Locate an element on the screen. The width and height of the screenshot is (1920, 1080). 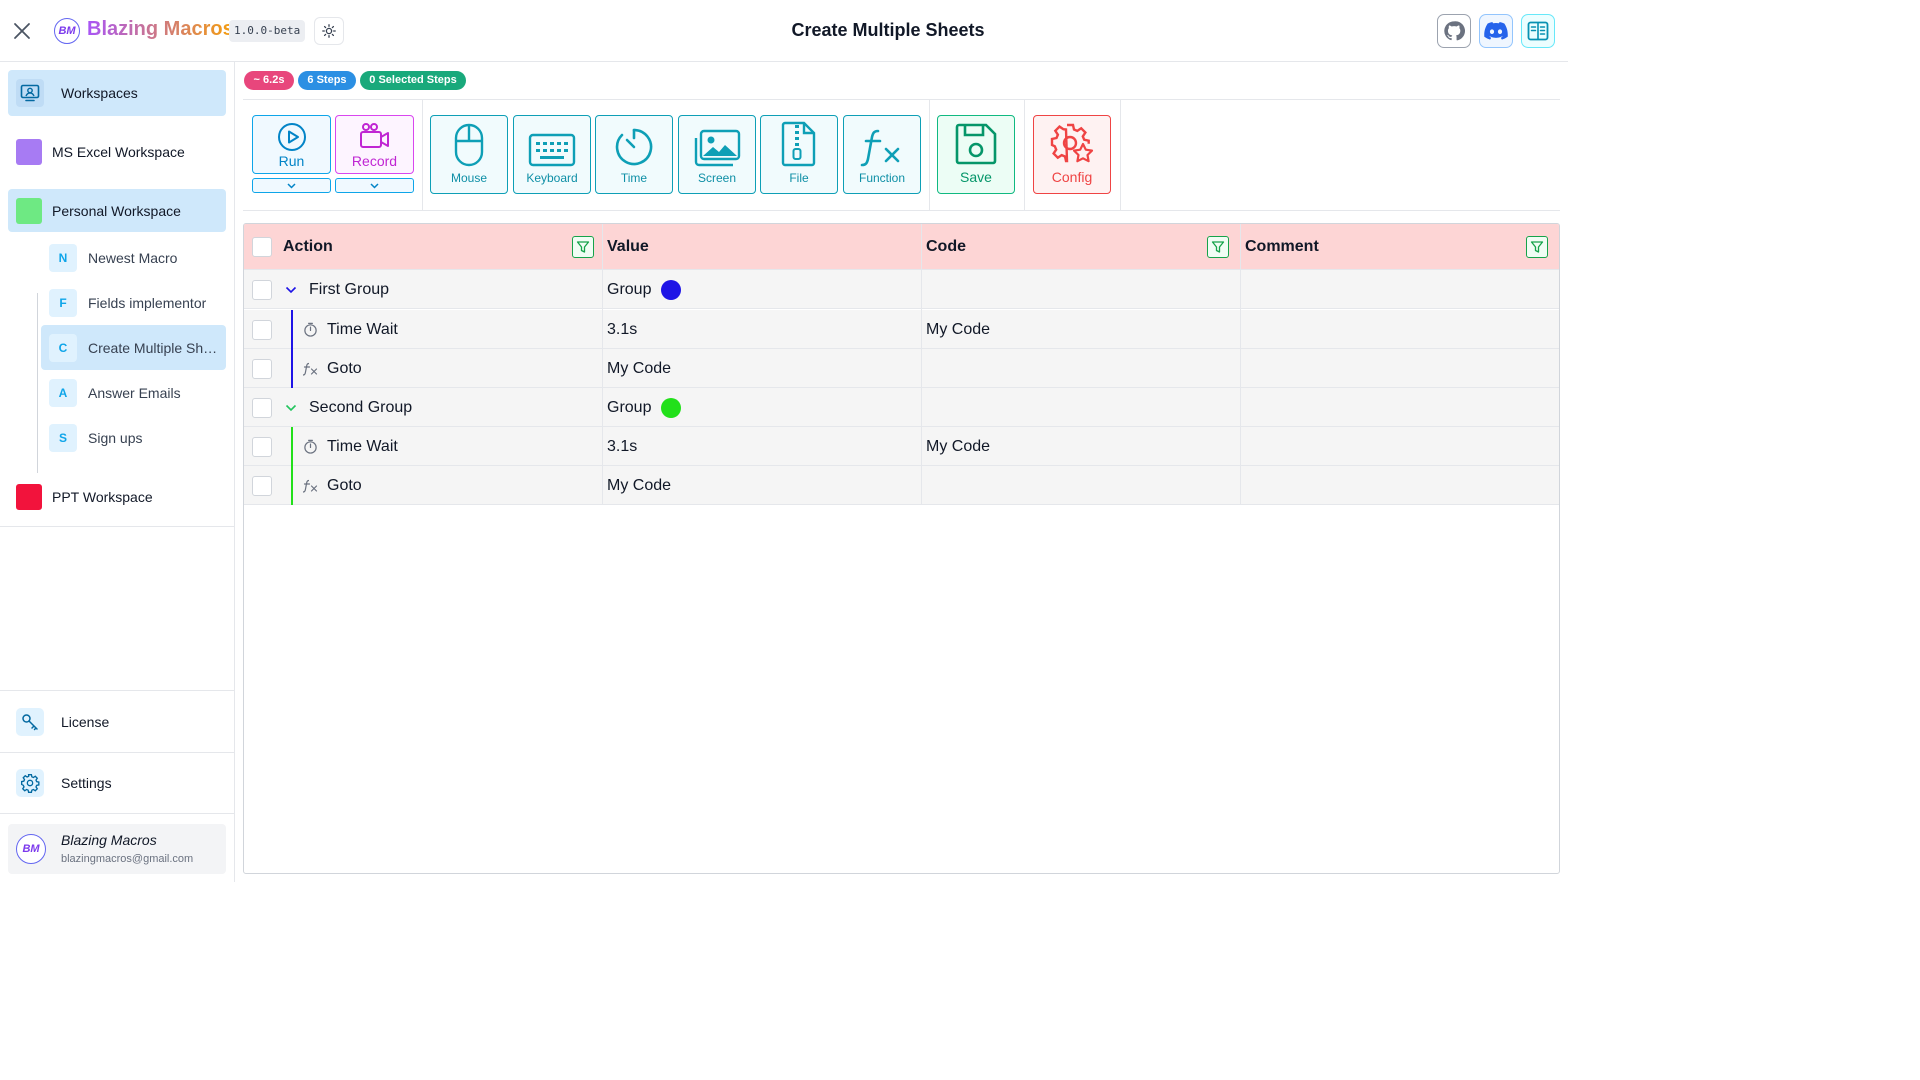
workspace-item-ppt: PPT Workspace is located at coordinates (117, 497).